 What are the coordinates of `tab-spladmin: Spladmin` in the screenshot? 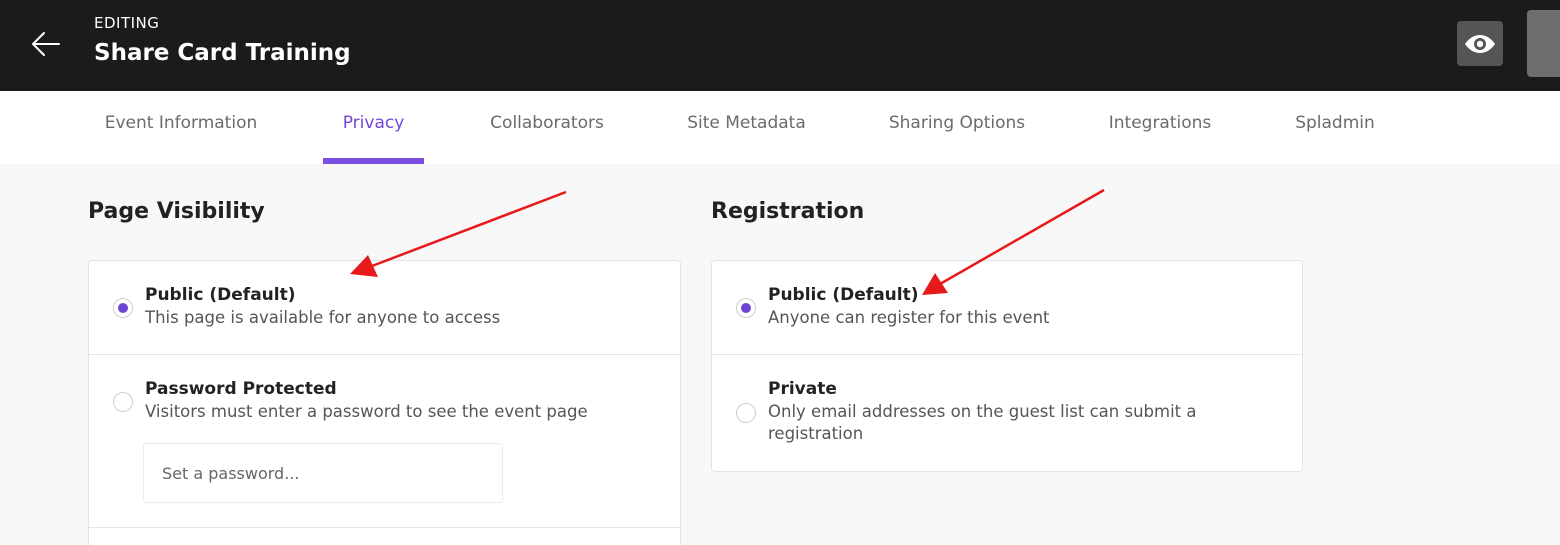 It's located at (1335, 127).